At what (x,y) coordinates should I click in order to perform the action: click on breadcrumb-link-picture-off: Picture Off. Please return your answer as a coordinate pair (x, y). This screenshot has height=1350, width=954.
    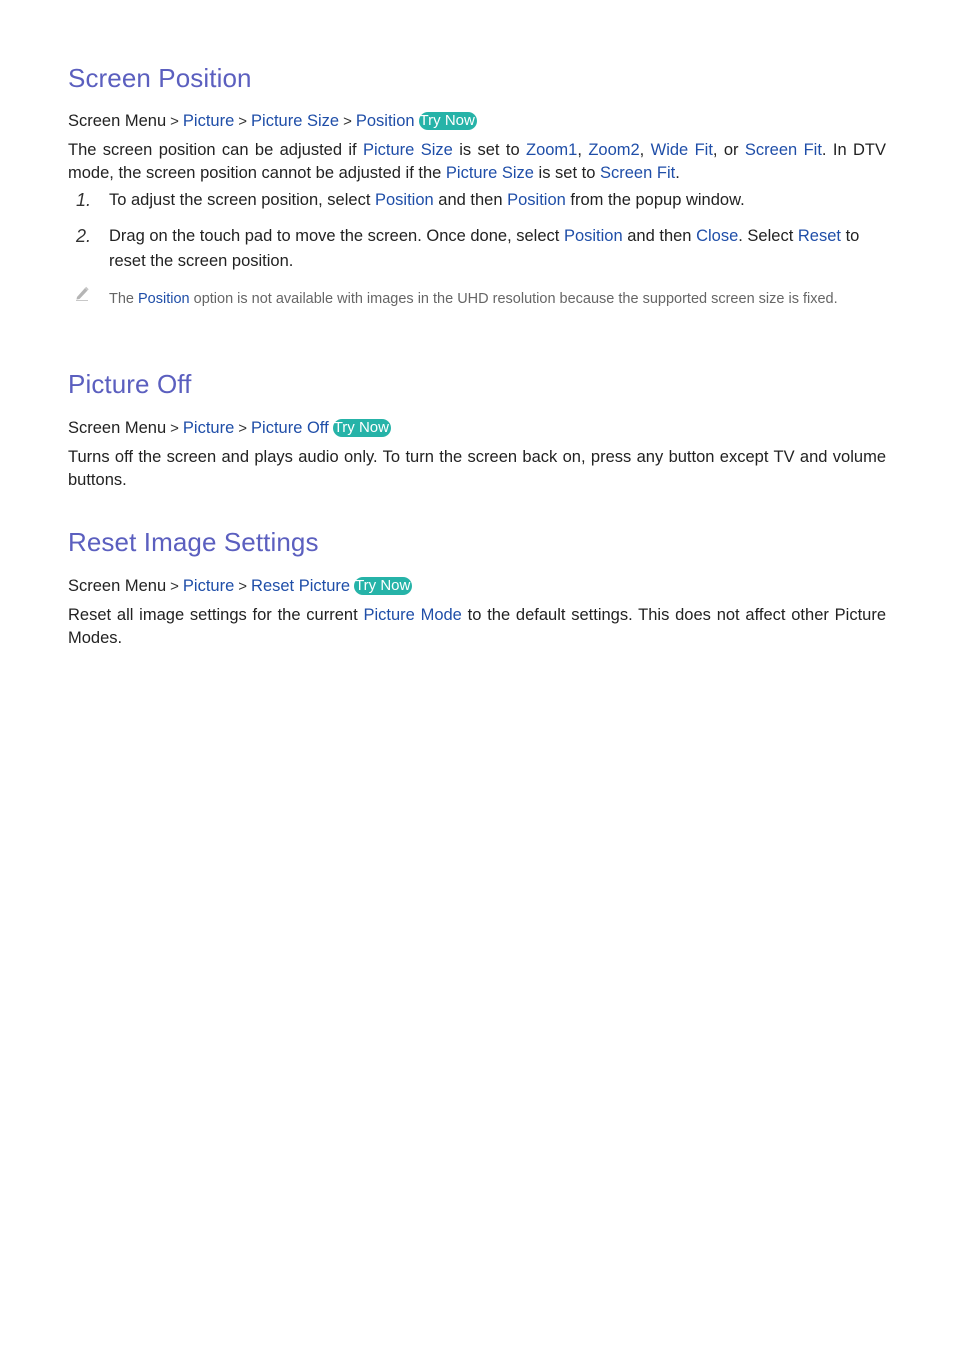
    Looking at the image, I should click on (290, 428).